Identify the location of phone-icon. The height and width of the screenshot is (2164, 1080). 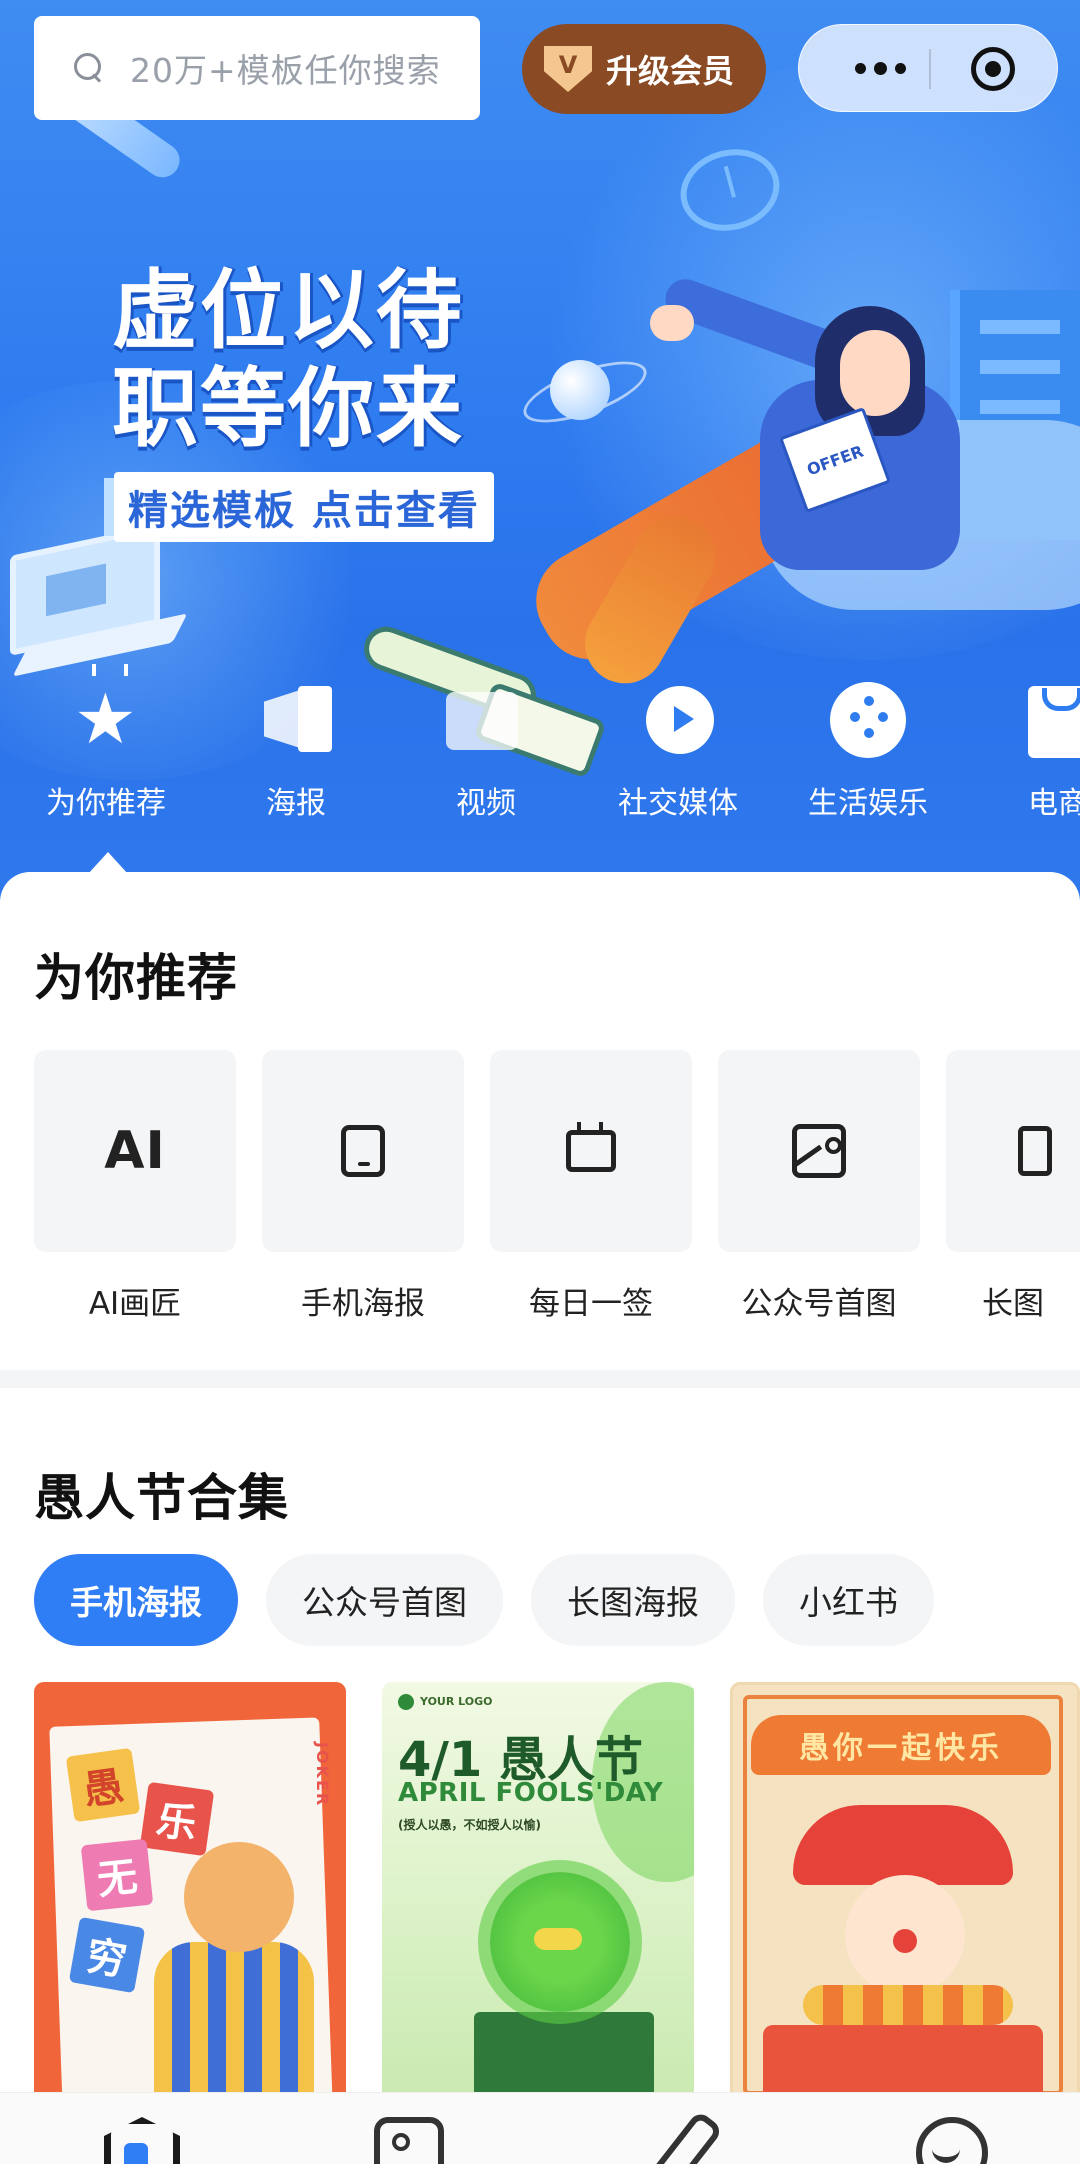
(363, 1151).